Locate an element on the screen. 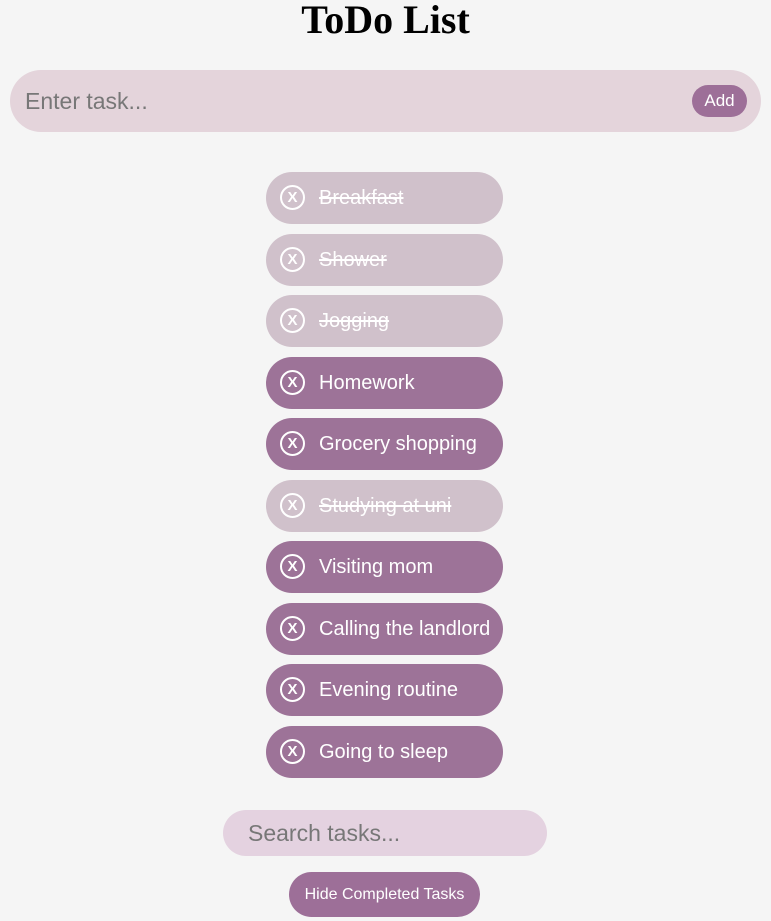 Image resolution: width=771 pixels, height=921 pixels. task-label: Studying at uni is located at coordinates (385, 505).